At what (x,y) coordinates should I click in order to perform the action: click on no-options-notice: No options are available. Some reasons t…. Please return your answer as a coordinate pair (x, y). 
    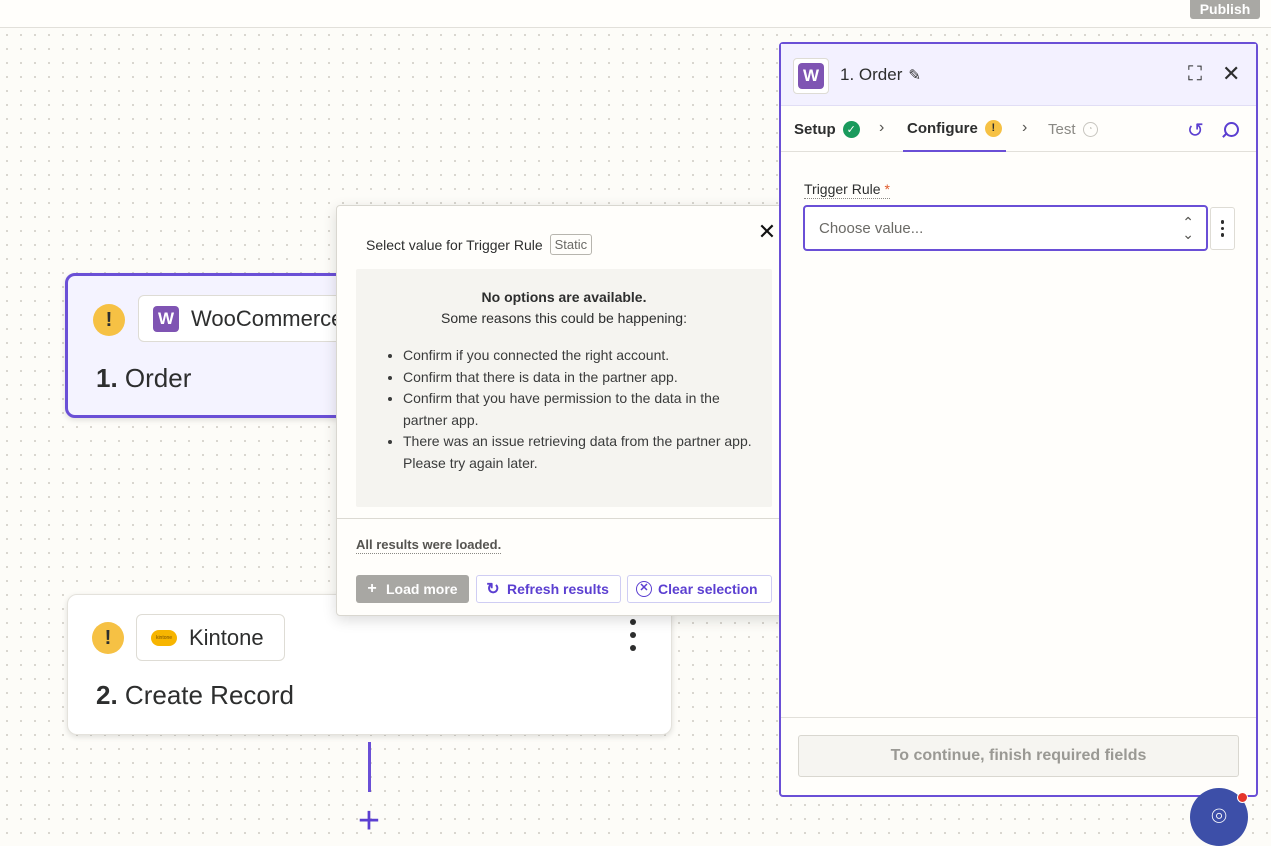
    Looking at the image, I should click on (564, 388).